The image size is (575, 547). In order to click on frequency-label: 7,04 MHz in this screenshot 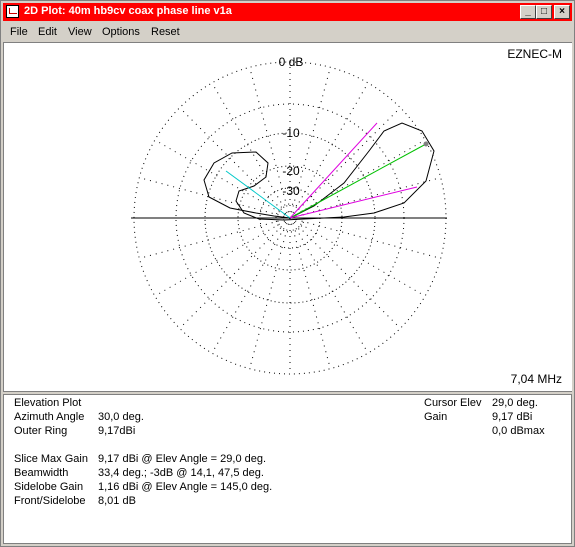, I will do `click(536, 379)`.